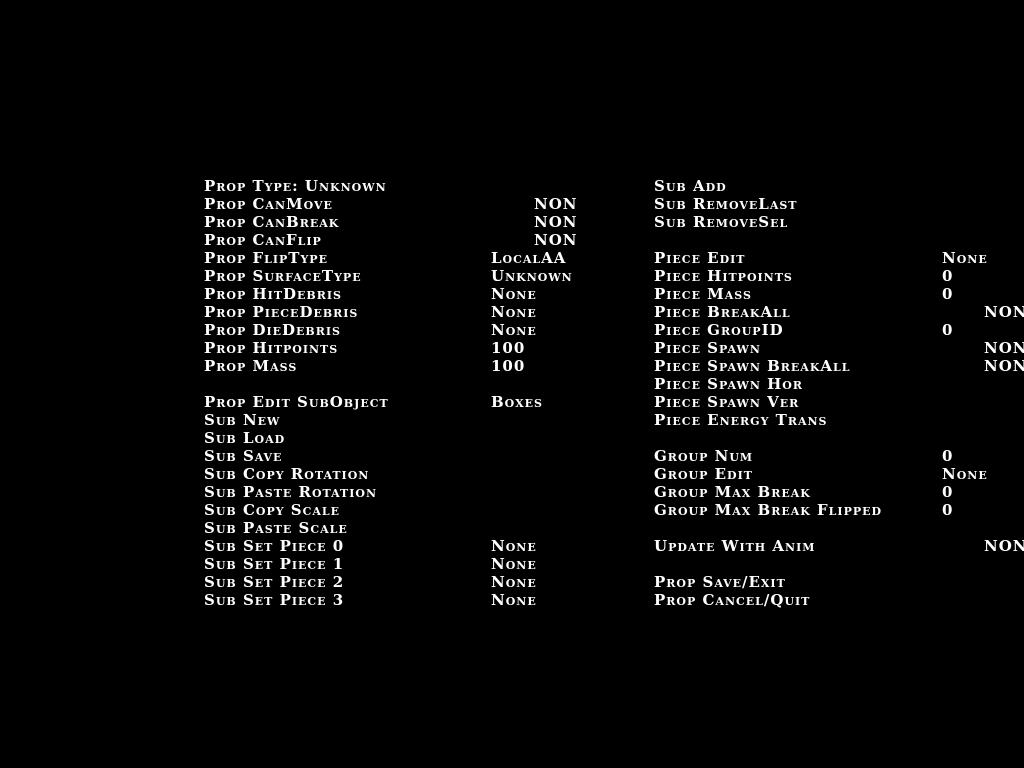  I want to click on sub-set-piece-3-value: None, so click(514, 600).